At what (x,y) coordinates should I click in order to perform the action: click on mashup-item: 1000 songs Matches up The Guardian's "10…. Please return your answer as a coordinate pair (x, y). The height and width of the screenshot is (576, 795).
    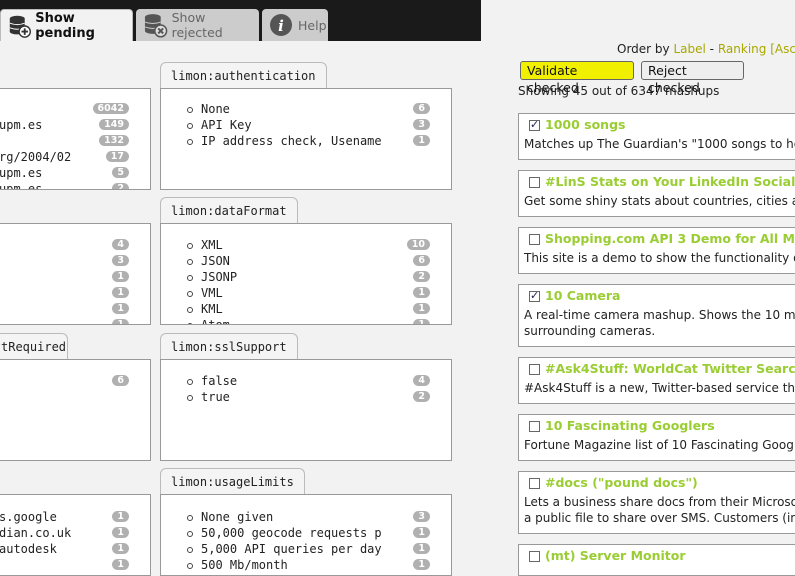
    Looking at the image, I should click on (656, 136).